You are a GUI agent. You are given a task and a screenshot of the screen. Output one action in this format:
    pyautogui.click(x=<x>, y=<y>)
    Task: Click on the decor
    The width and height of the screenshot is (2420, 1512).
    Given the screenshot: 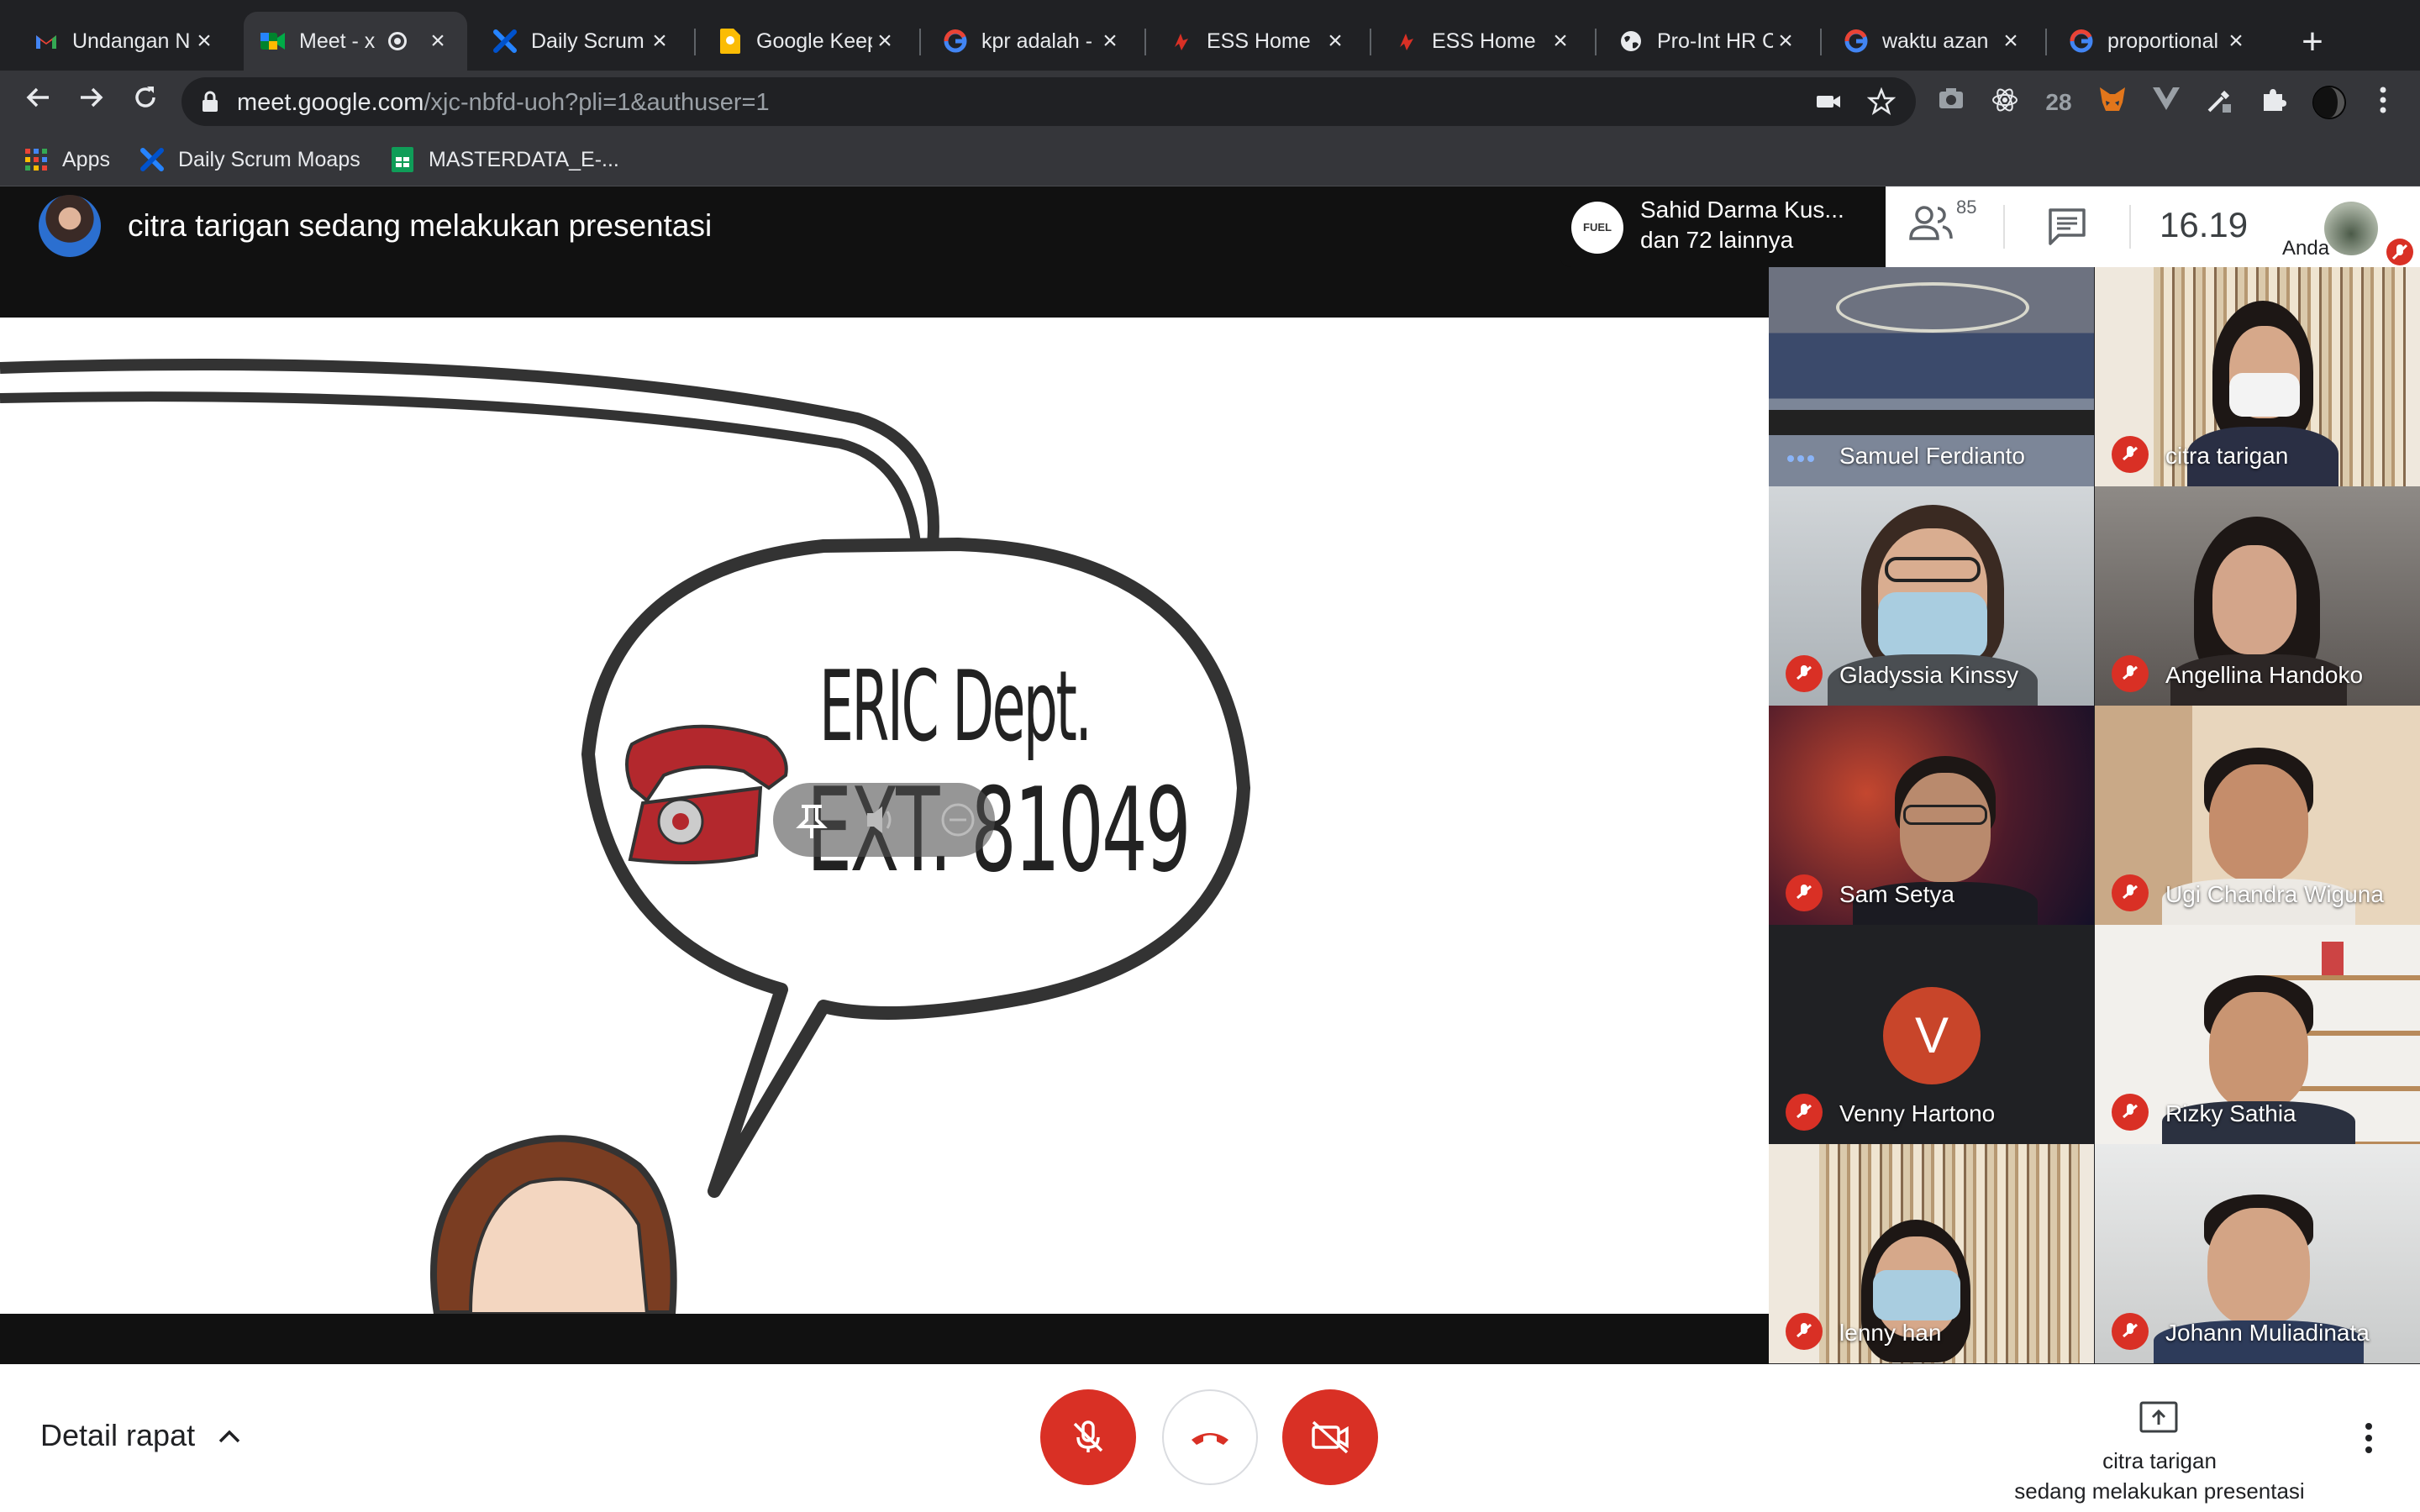 What is the action you would take?
    pyautogui.click(x=2333, y=958)
    